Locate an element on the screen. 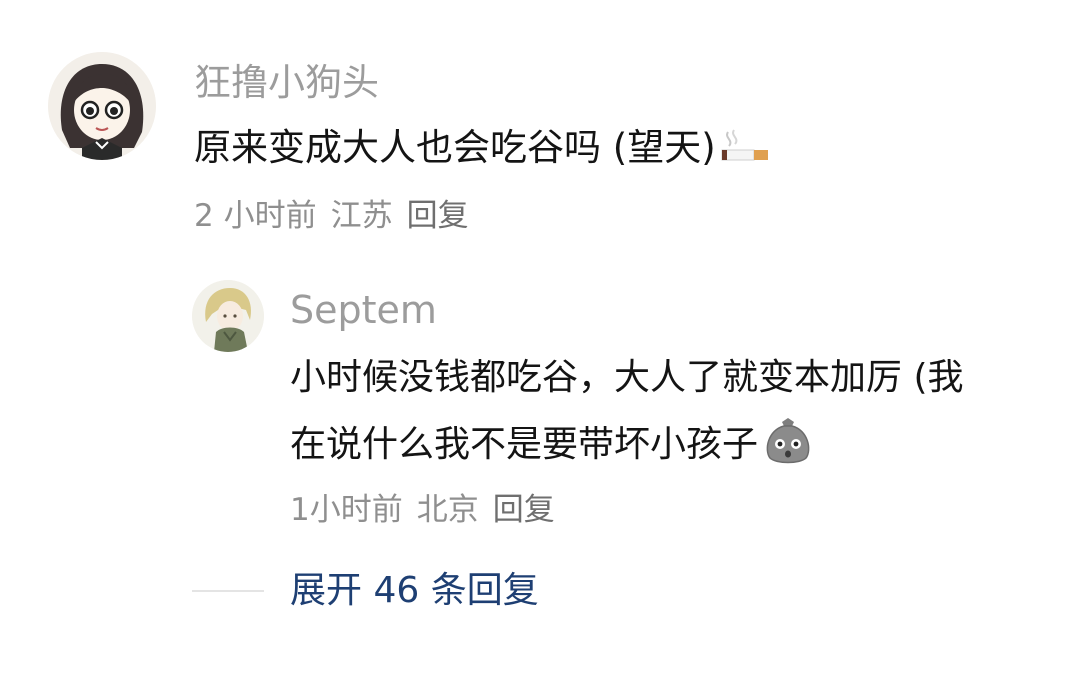  reply-text-line1: 小时候没钱都吃谷，大人了就变本加厉 (我 is located at coordinates (627, 377).